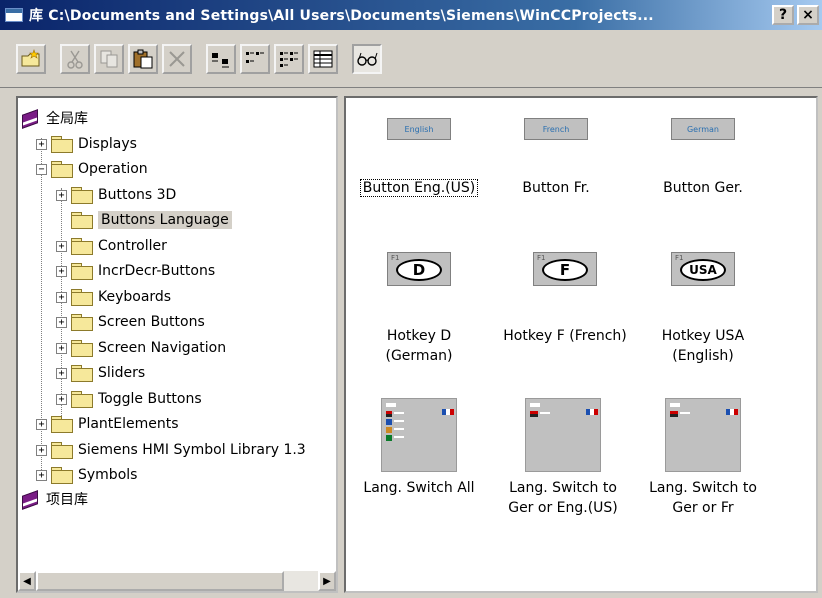 This screenshot has height=598, width=822. What do you see at coordinates (563, 435) in the screenshot?
I see `screen-thumbnail` at bounding box center [563, 435].